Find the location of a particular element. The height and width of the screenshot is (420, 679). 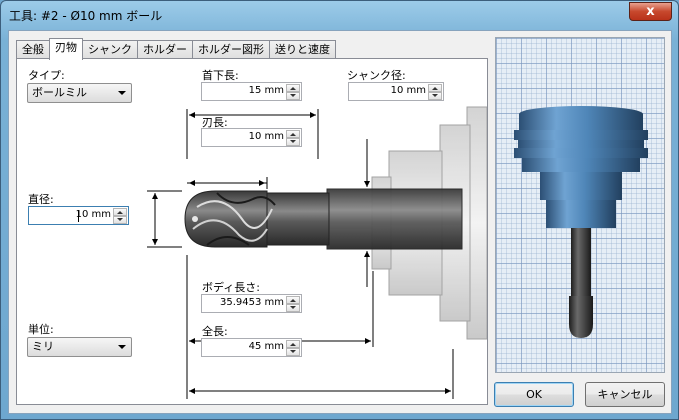

tab-general: 全般 is located at coordinates (33, 49).